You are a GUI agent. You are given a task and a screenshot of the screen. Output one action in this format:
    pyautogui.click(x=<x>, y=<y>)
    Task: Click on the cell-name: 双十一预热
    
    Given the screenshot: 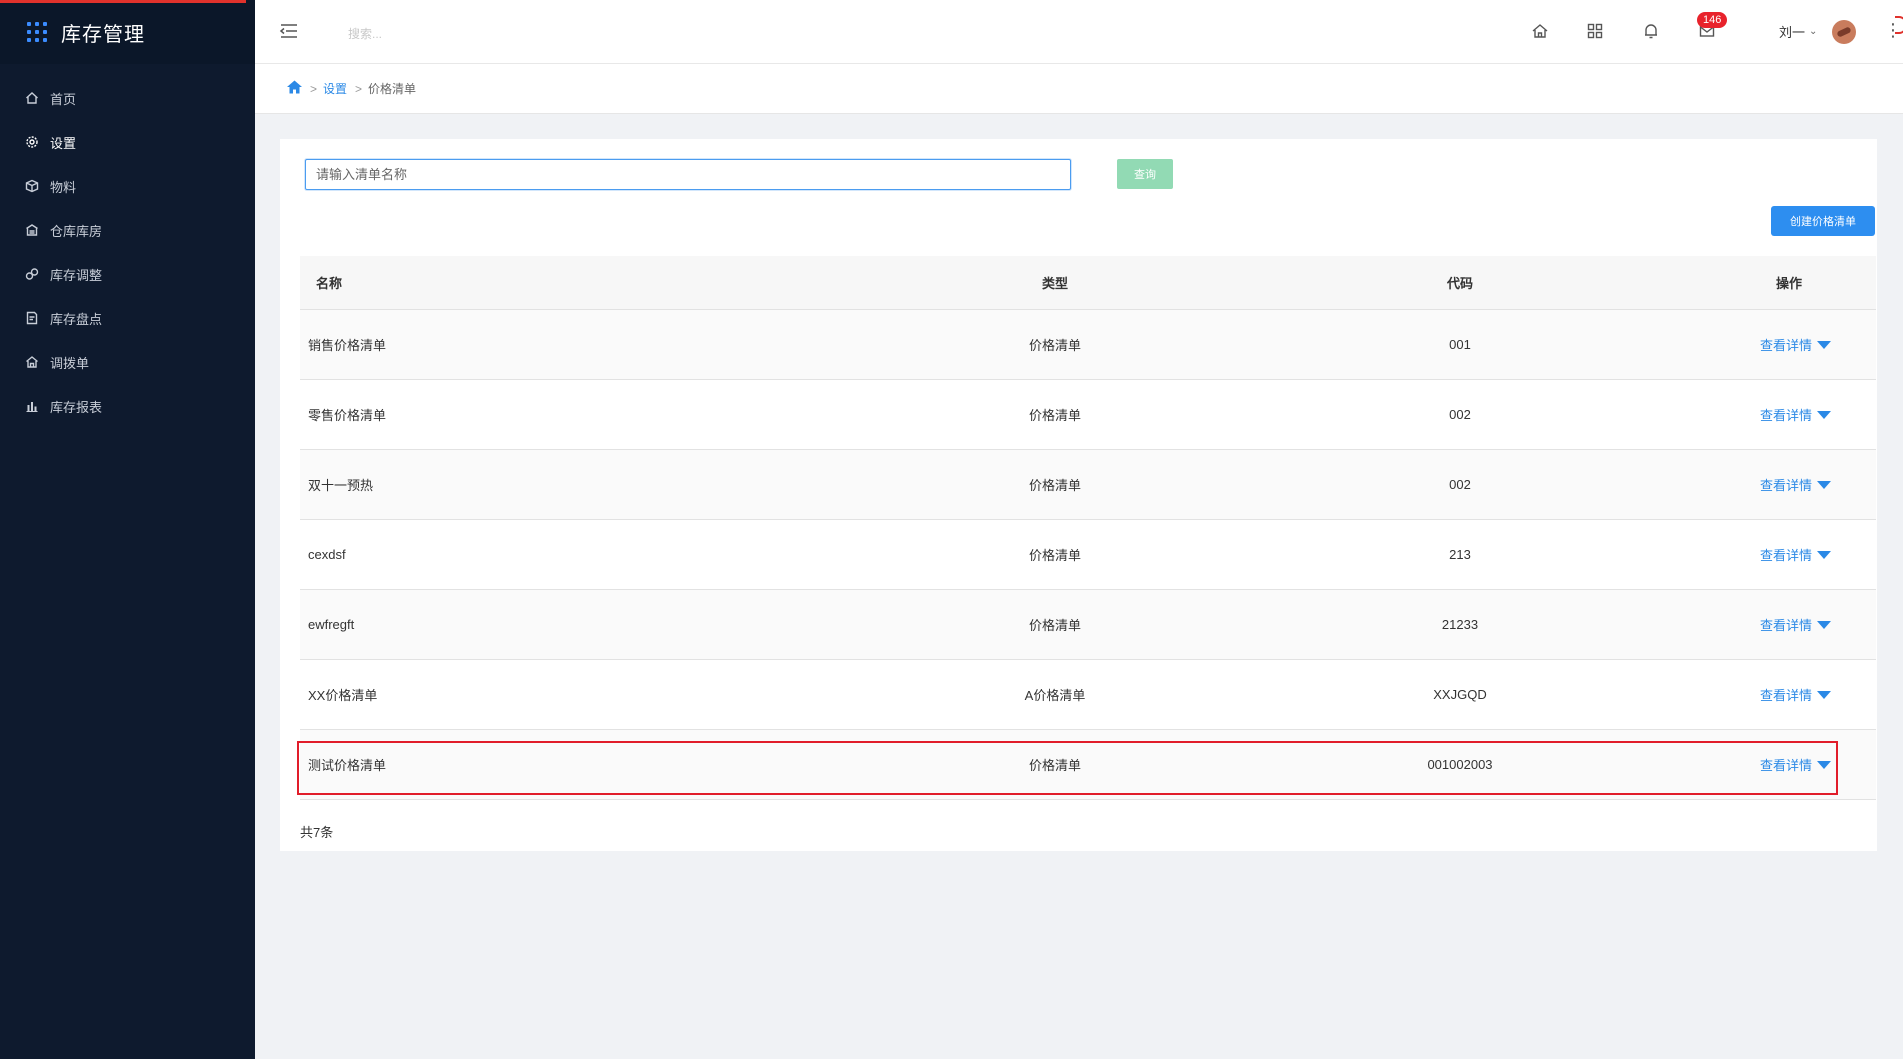 What is the action you would take?
    pyautogui.click(x=341, y=485)
    